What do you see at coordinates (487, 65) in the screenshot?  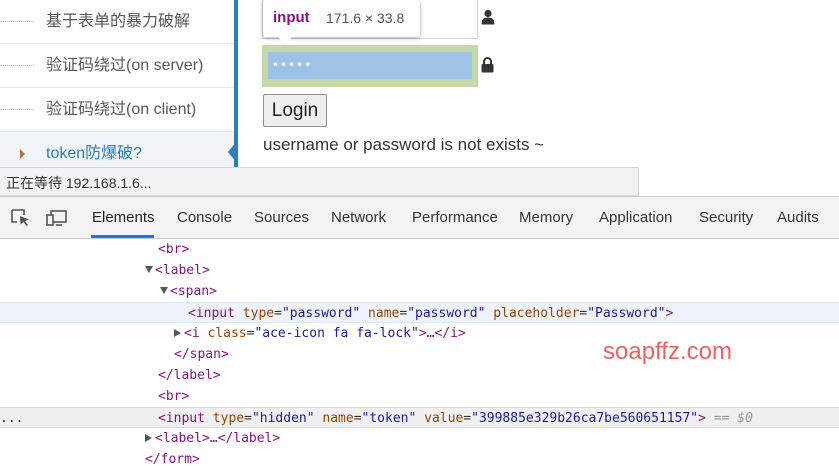 I see `lock-icon` at bounding box center [487, 65].